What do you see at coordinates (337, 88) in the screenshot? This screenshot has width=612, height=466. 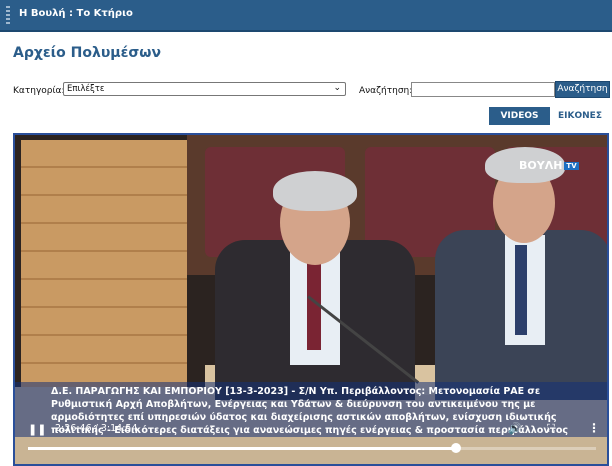 I see `chevron-down-icon: ⌄` at bounding box center [337, 88].